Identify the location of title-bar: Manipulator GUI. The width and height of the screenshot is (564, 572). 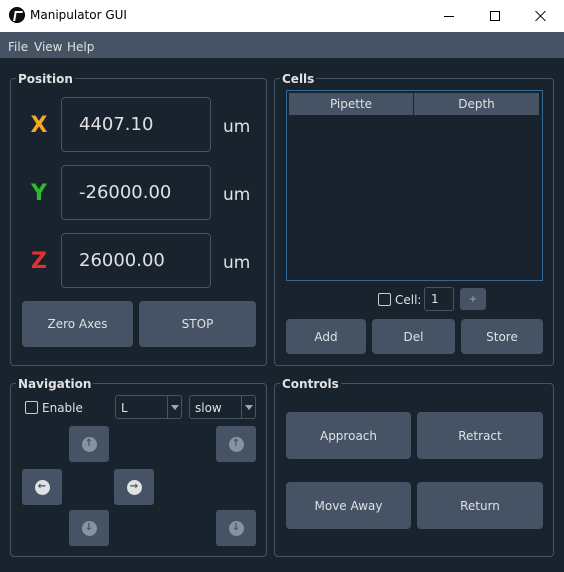
(282, 16).